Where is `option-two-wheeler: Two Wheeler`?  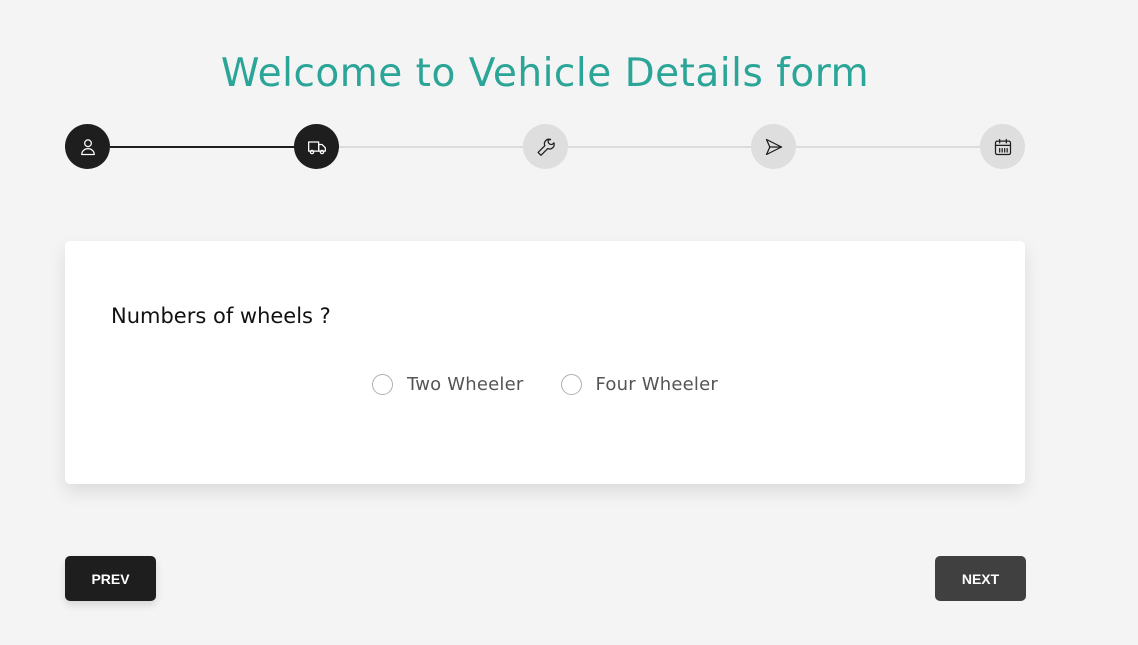
option-two-wheeler: Two Wheeler is located at coordinates (447, 384).